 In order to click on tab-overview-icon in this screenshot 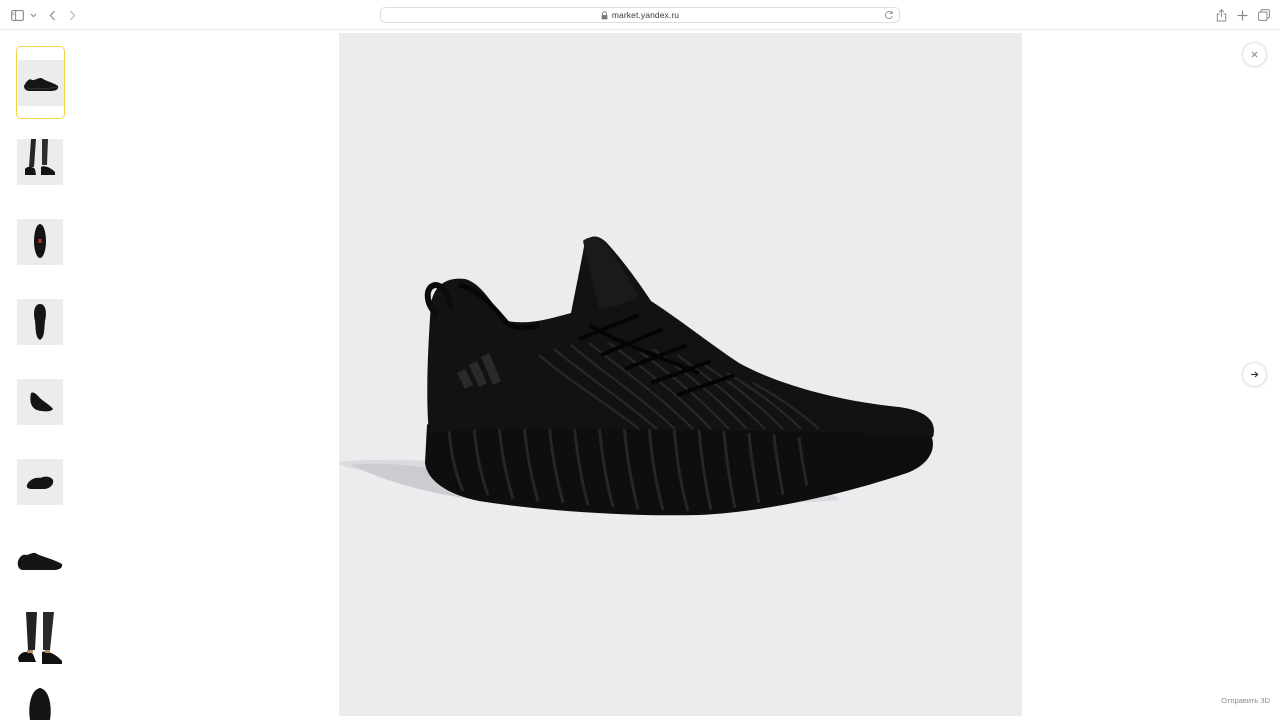, I will do `click(1264, 15)`.